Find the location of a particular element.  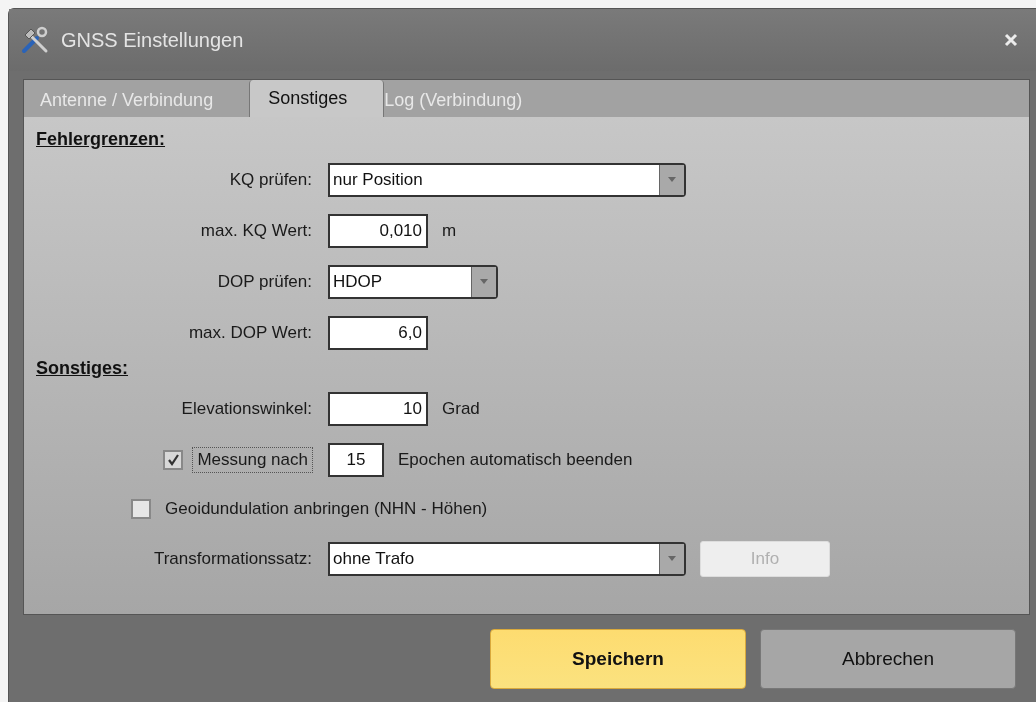

checkbox-label: Messung nach is located at coordinates (252, 459).